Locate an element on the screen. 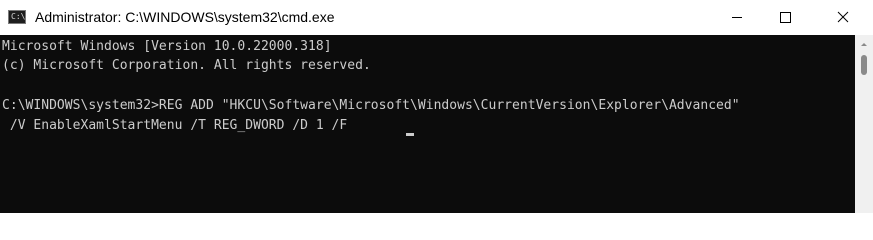 The width and height of the screenshot is (873, 240). minimize-button is located at coordinates (737, 17).